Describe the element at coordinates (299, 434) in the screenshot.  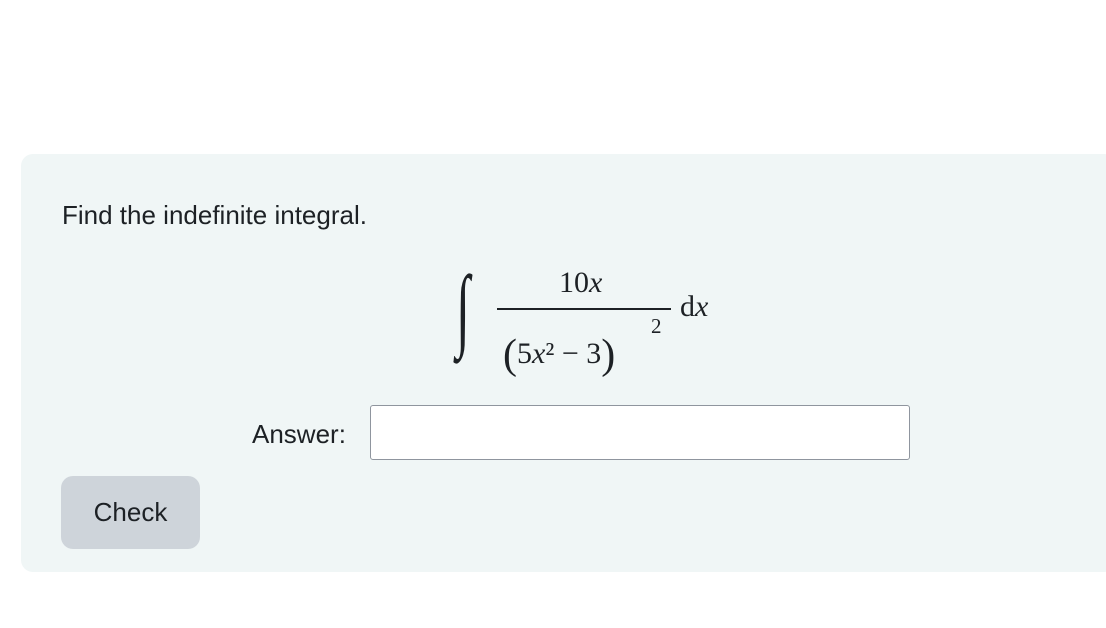
I see `answer-label: Answer:` at that location.